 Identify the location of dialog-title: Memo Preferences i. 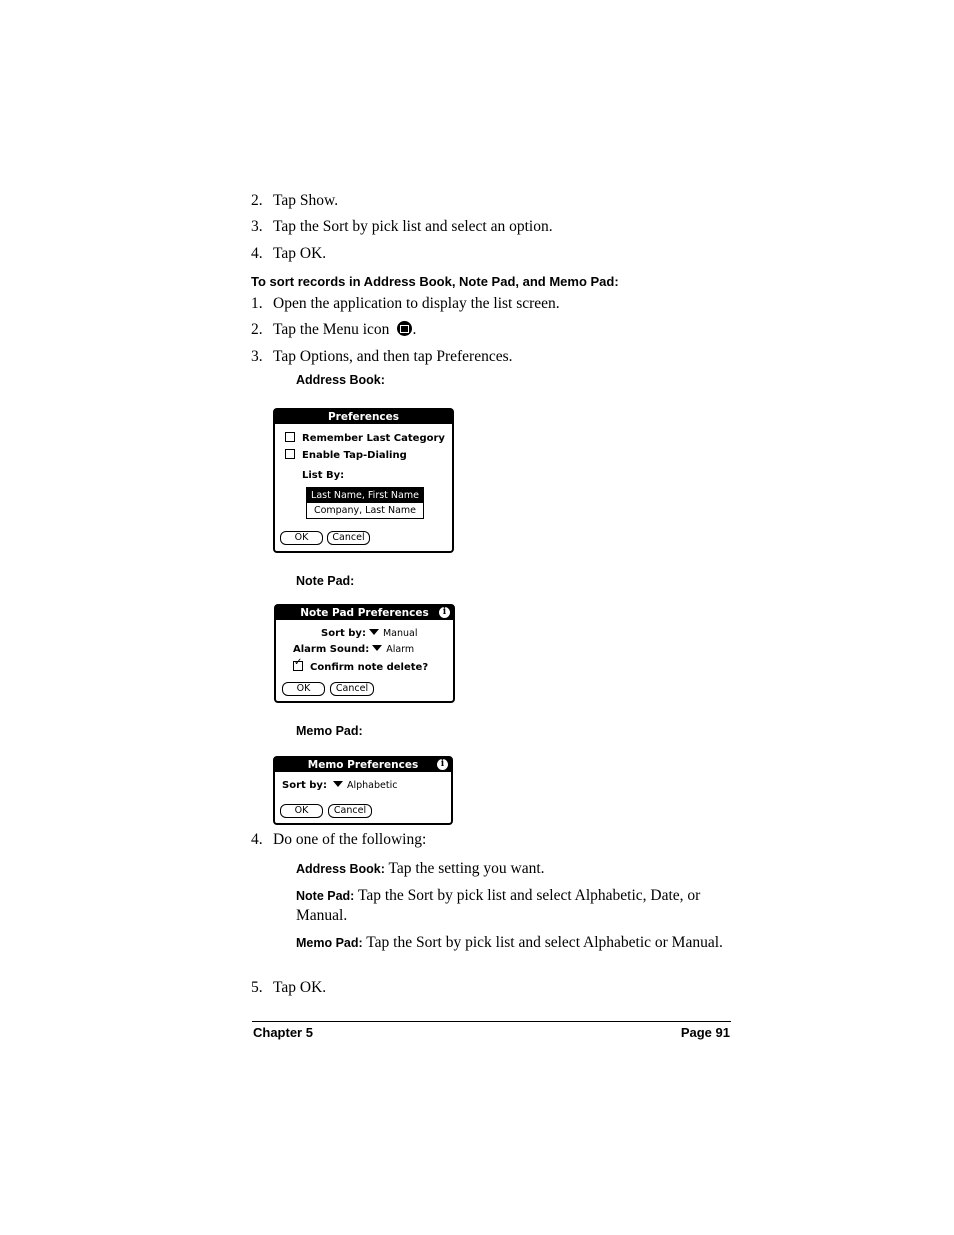
(363, 765).